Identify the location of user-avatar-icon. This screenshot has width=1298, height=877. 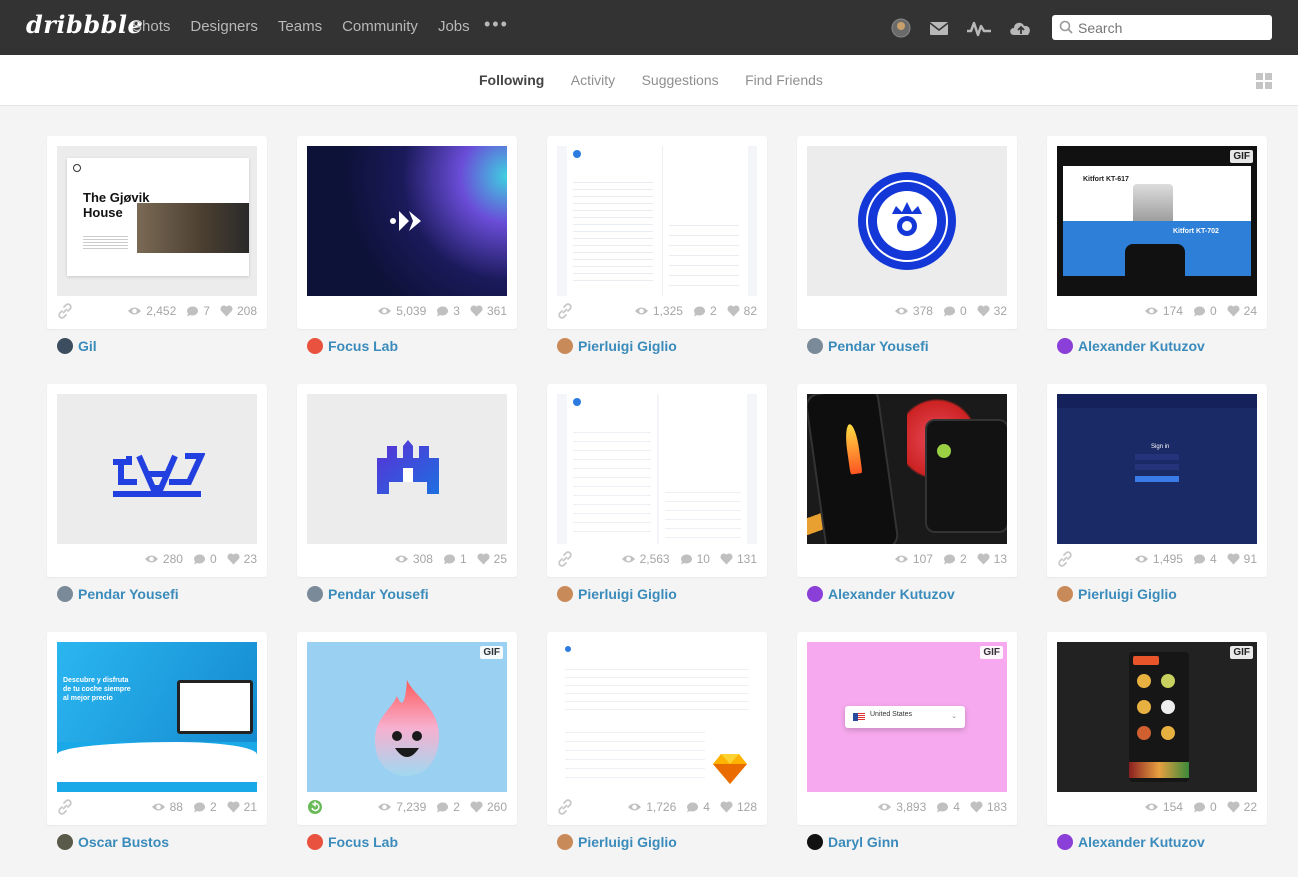
(901, 28).